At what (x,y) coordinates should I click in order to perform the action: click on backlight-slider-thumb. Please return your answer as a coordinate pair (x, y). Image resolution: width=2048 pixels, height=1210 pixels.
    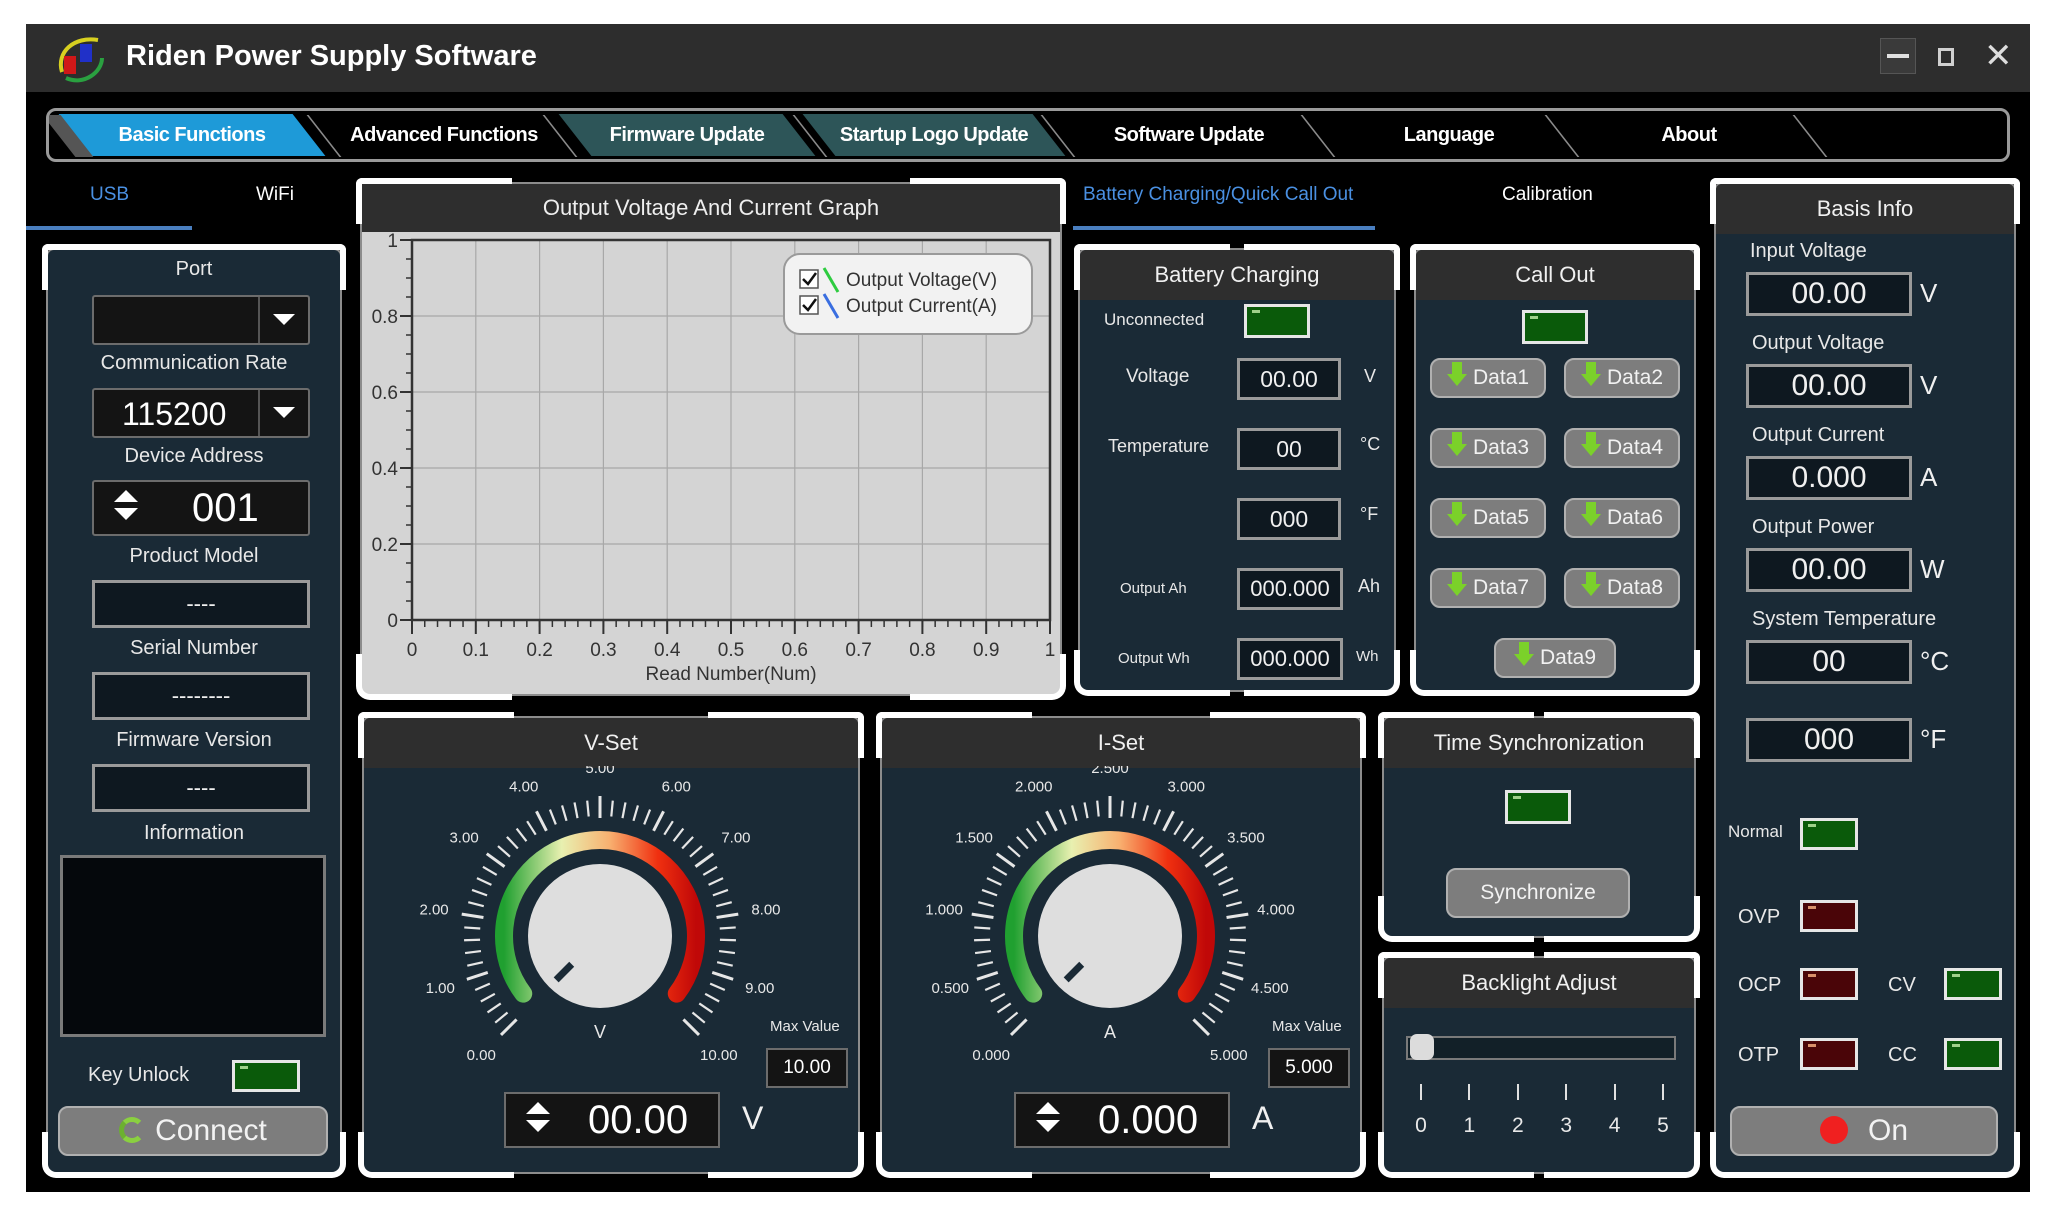
    Looking at the image, I should click on (1422, 1047).